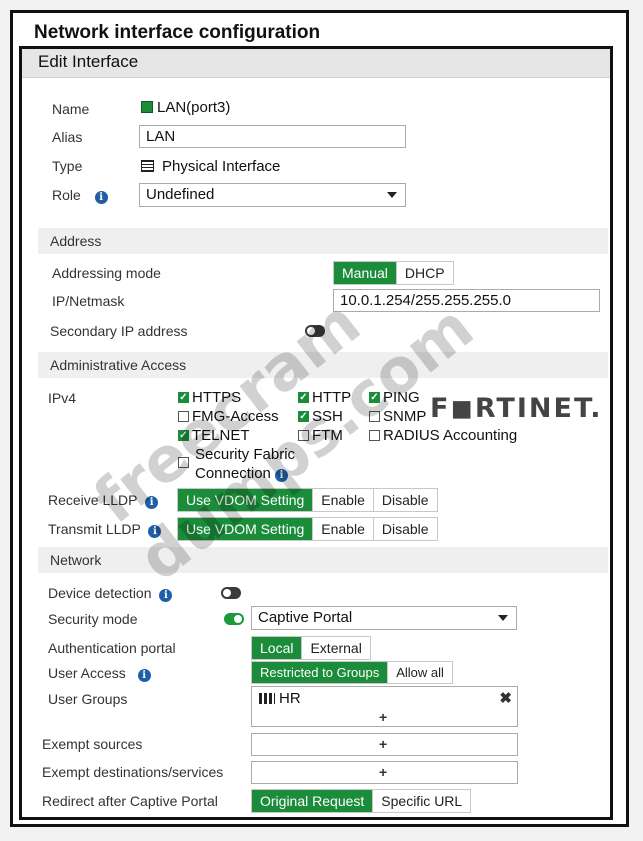  Describe the element at coordinates (313, 801) in the screenshot. I see `original-request-button: Original Request` at that location.